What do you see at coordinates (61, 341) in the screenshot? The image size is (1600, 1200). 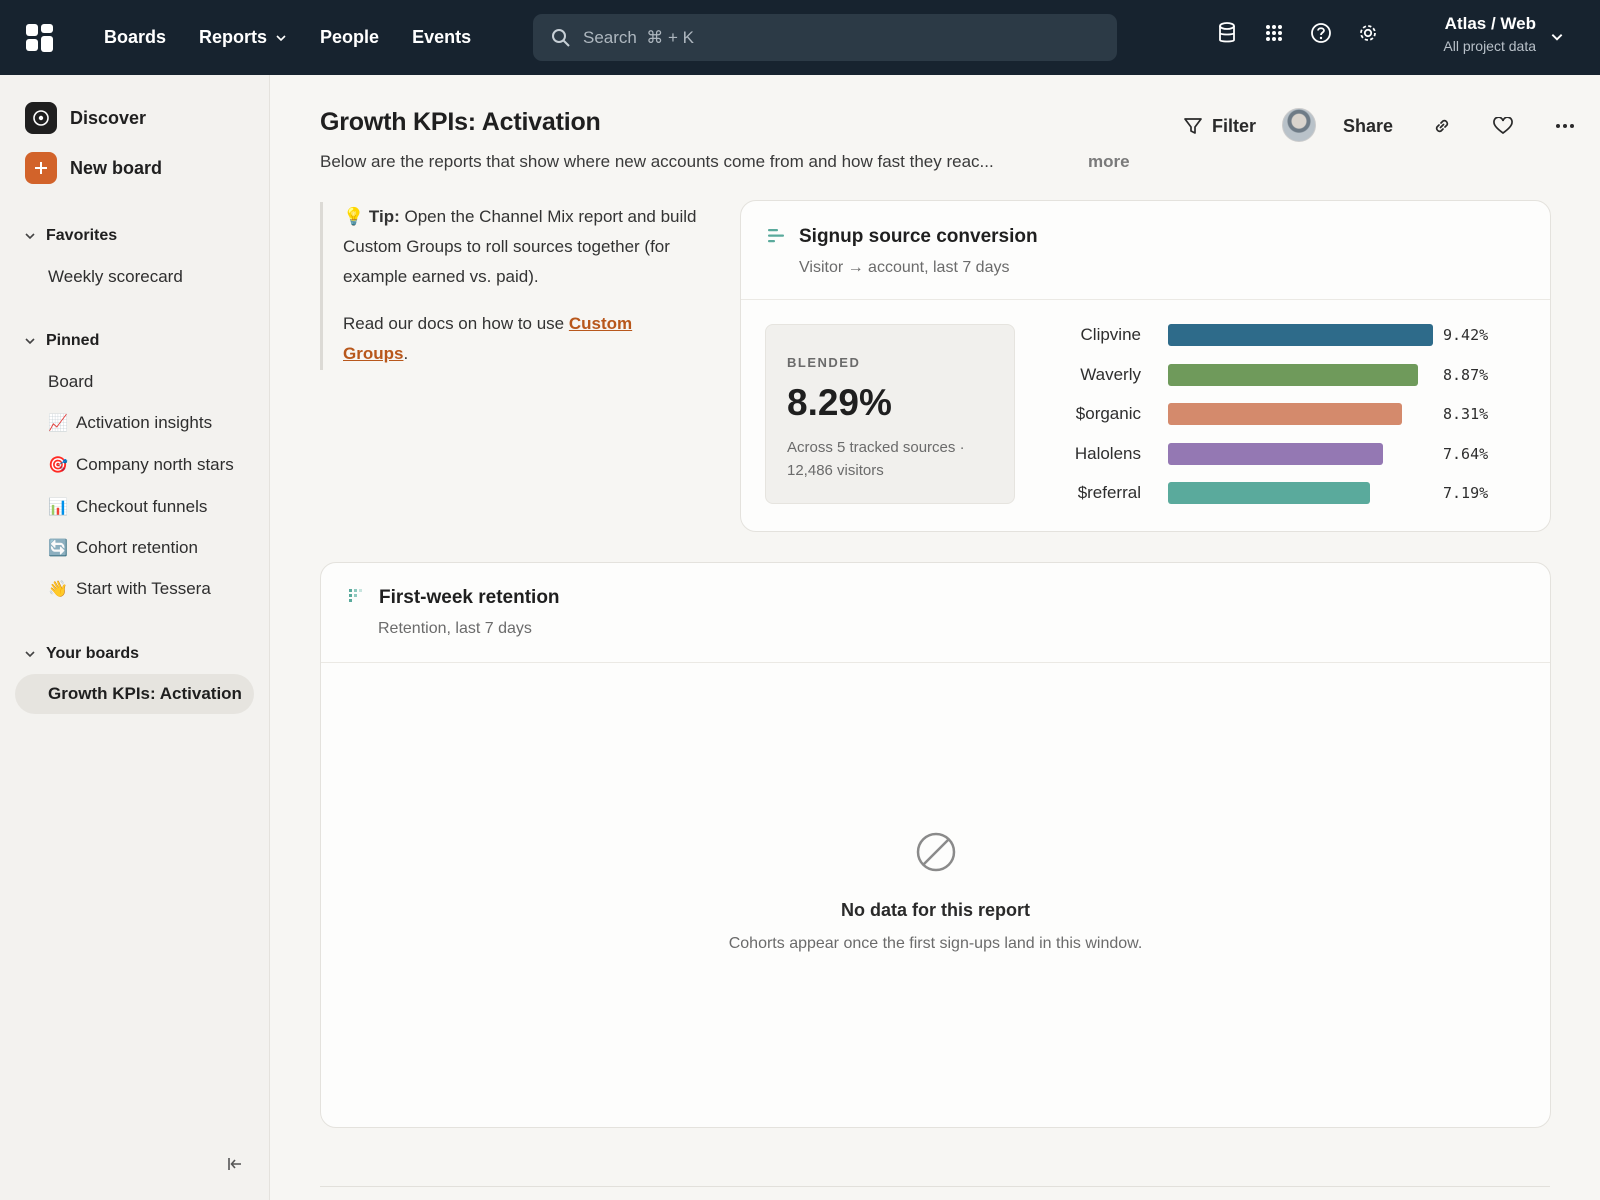 I see `pinned-section-toggle: Pinned` at bounding box center [61, 341].